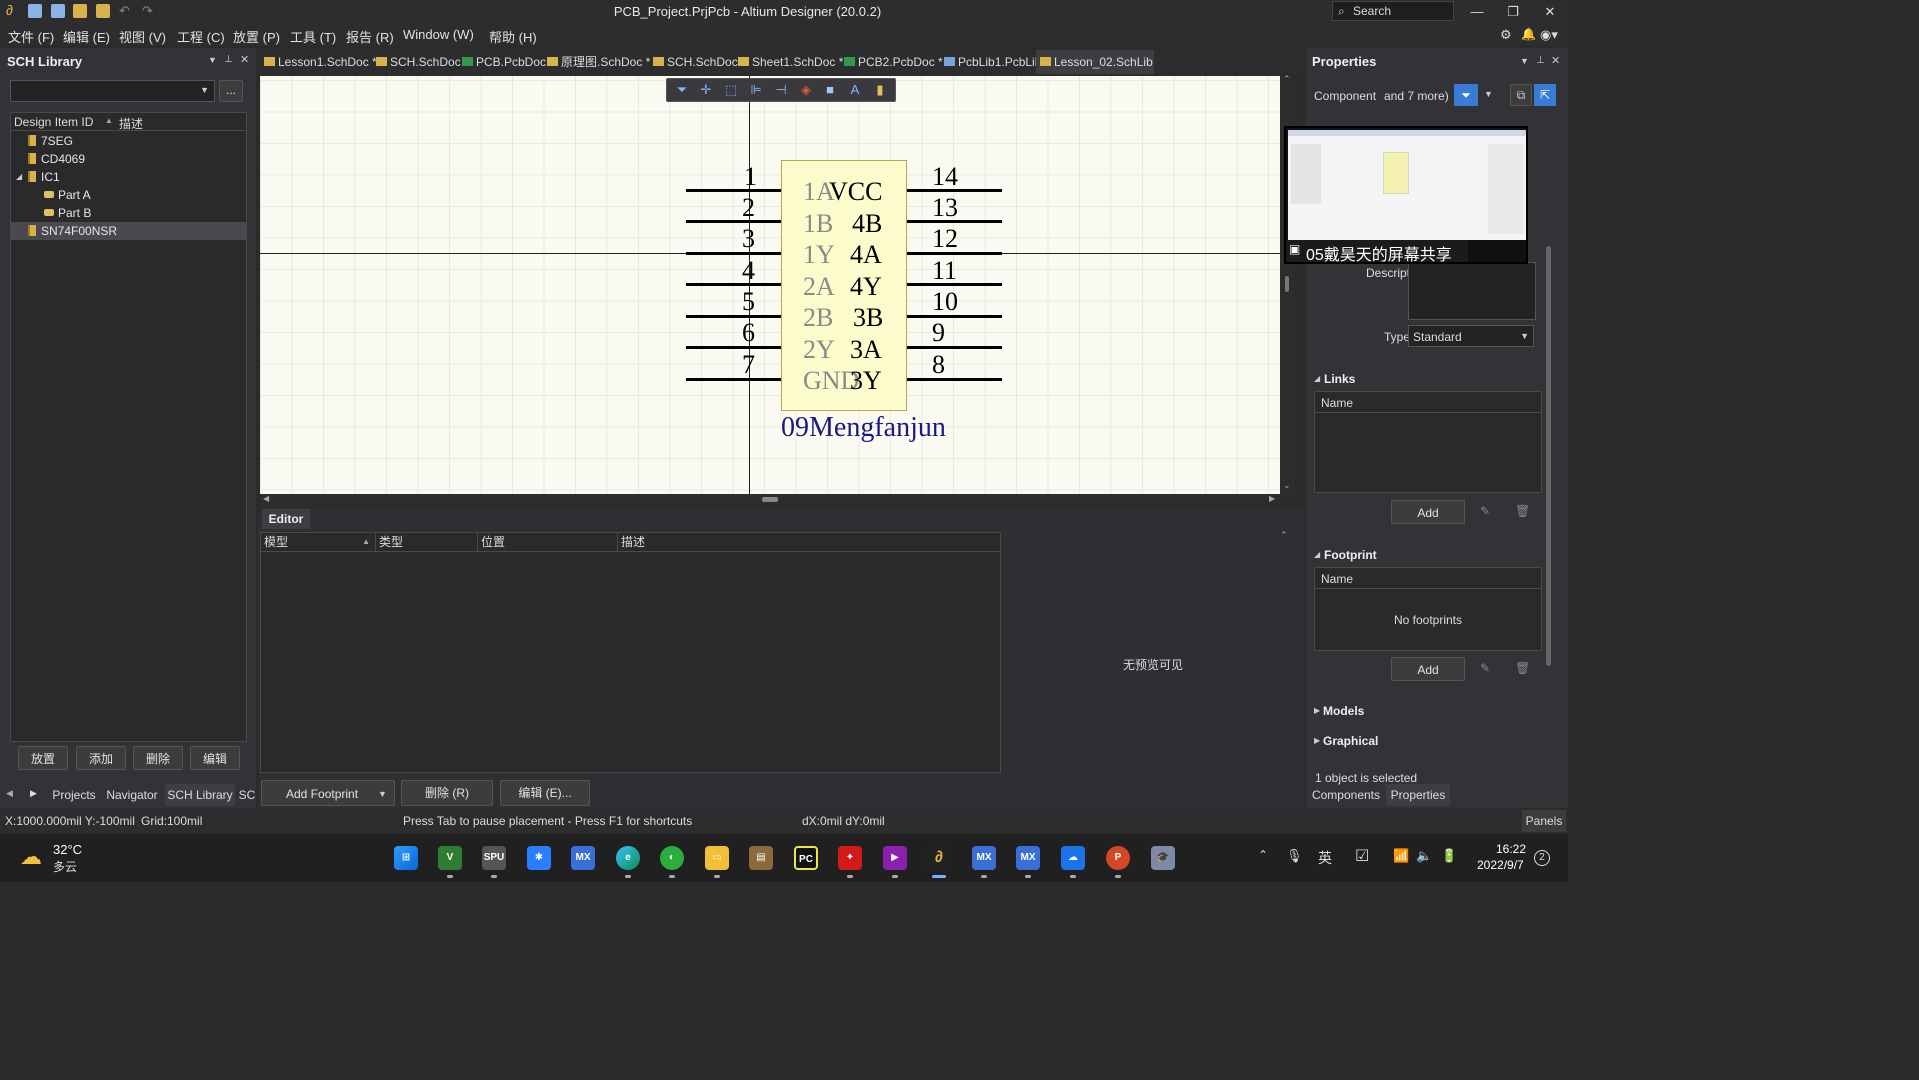 Image resolution: width=1919 pixels, height=1080 pixels. I want to click on clock-time: 16:22, so click(1511, 849).